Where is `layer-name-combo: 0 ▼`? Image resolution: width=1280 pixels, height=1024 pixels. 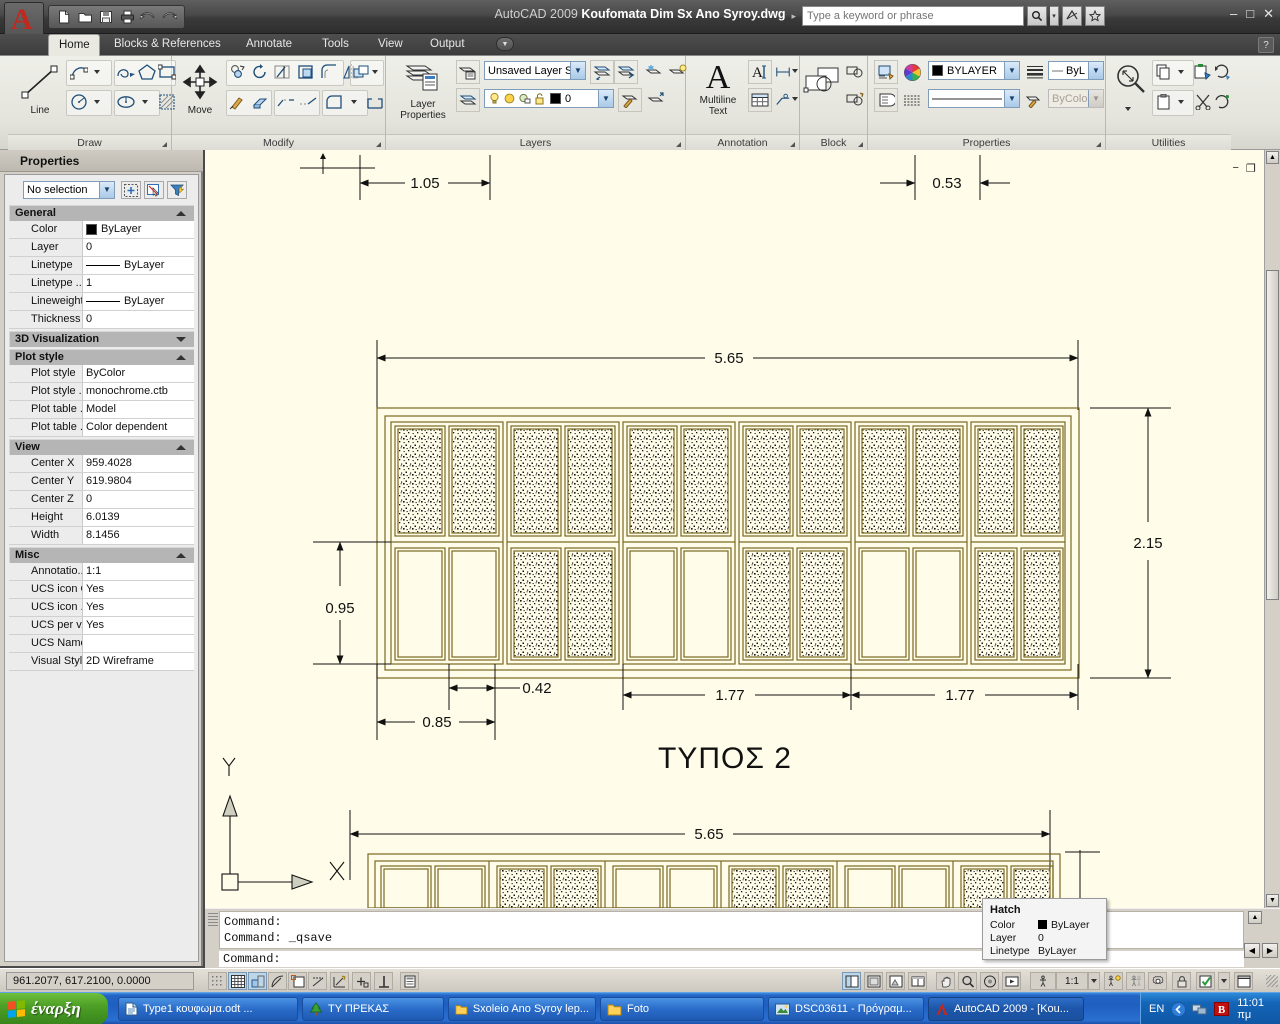 layer-name-combo: 0 ▼ is located at coordinates (549, 98).